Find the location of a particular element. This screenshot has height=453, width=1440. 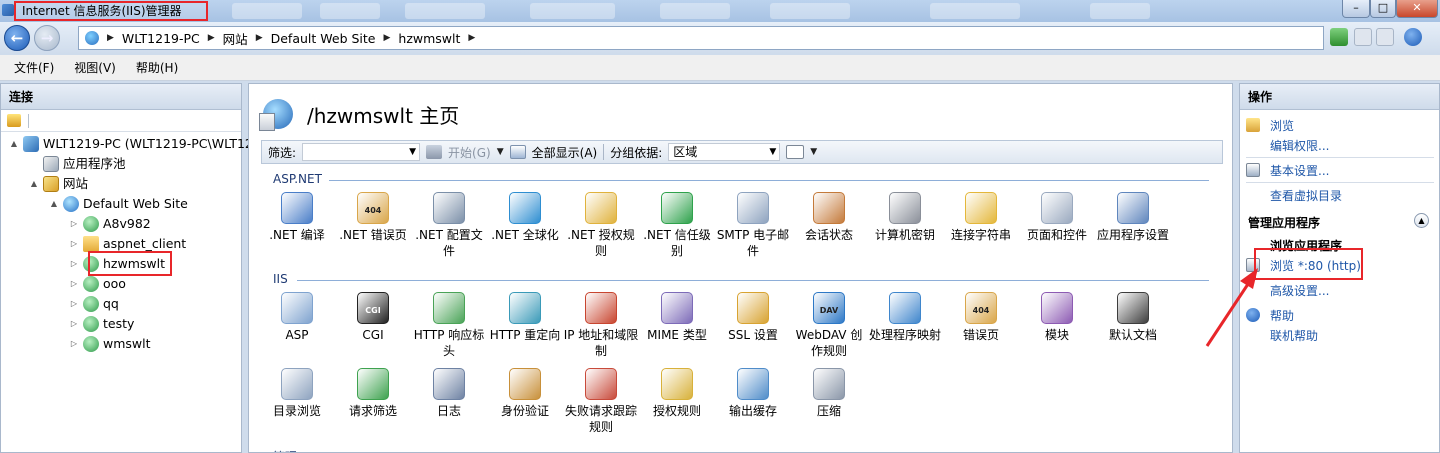

icon-badge: 404 is located at coordinates (373, 210).